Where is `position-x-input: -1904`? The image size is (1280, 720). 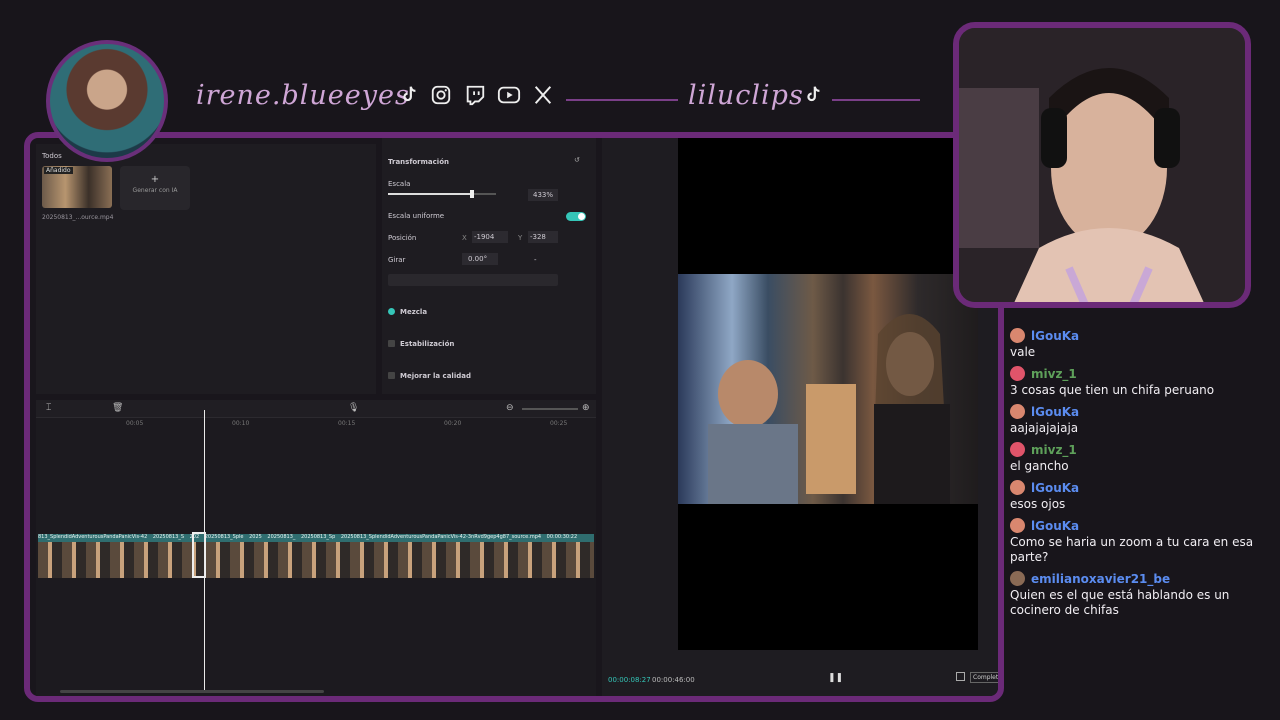
position-x-input: -1904 is located at coordinates (490, 237).